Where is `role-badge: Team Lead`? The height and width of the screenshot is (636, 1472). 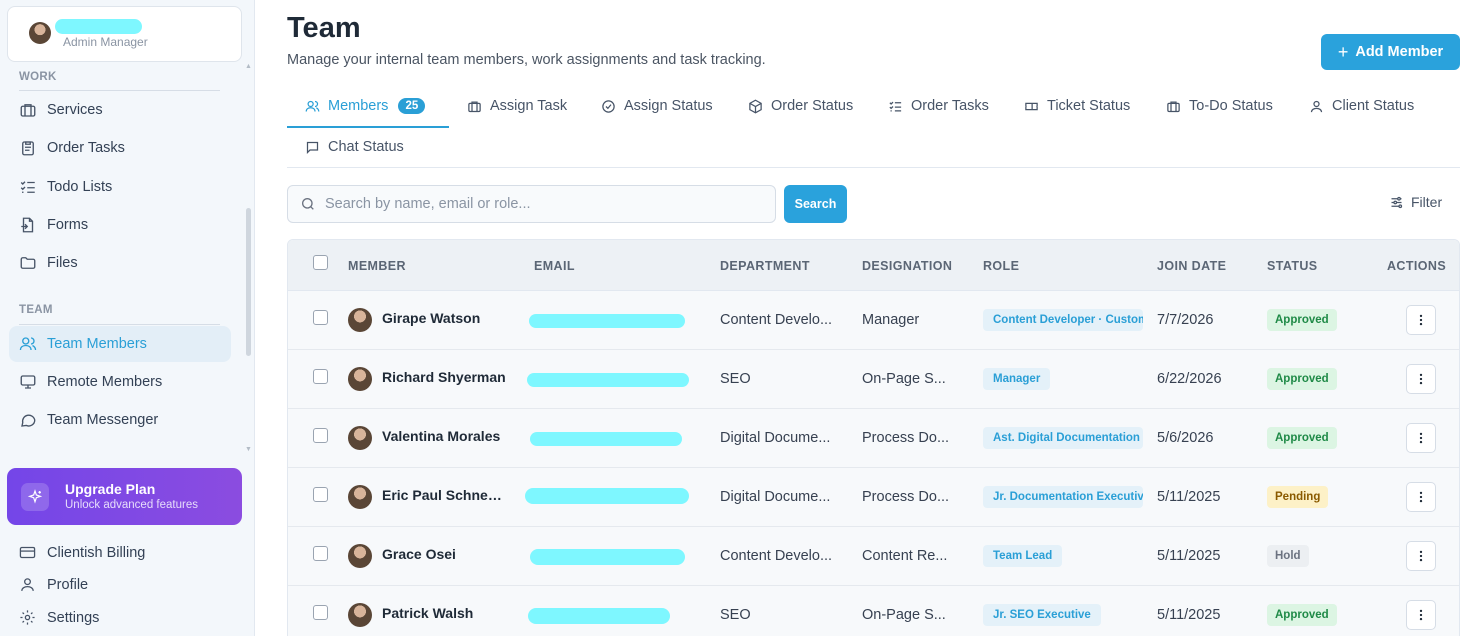
role-badge: Team Lead is located at coordinates (1023, 556).